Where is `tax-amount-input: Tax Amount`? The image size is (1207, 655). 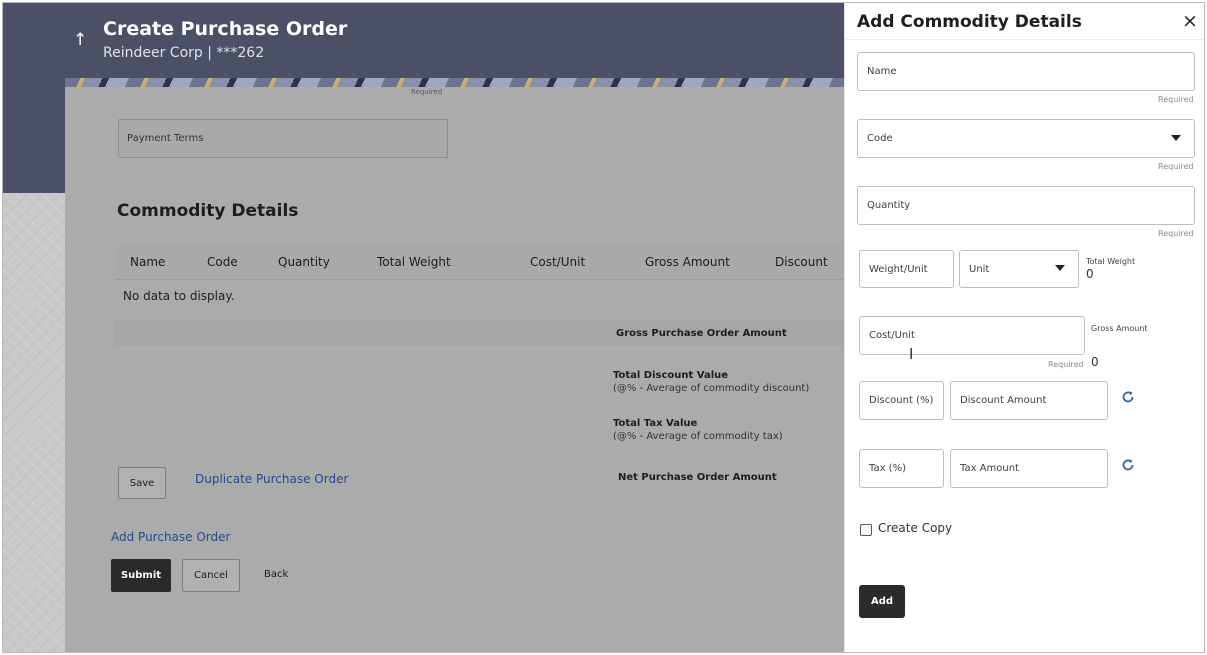
tax-amount-input: Tax Amount is located at coordinates (1029, 468).